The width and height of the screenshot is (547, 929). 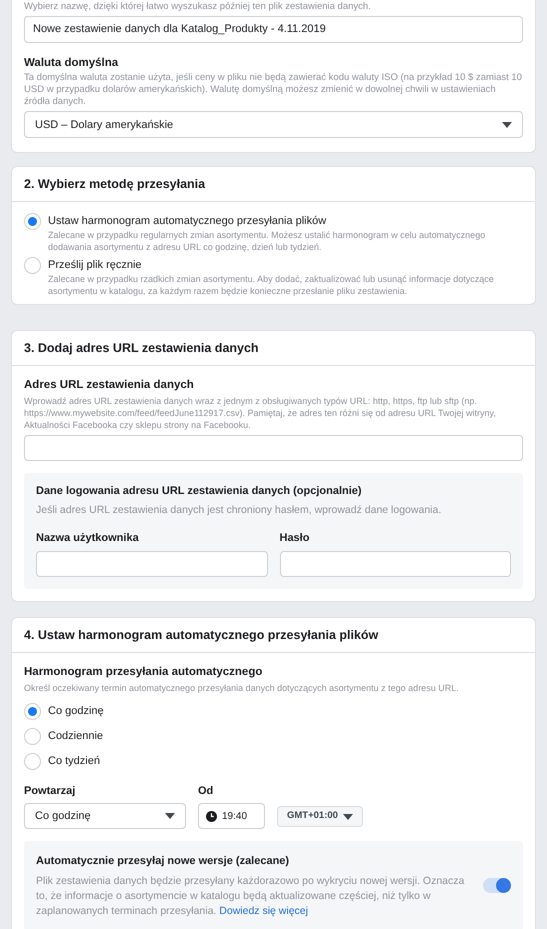 I want to click on option-label: Ustaw harmonogram automatycznego przesyłania plików, so click(x=188, y=222).